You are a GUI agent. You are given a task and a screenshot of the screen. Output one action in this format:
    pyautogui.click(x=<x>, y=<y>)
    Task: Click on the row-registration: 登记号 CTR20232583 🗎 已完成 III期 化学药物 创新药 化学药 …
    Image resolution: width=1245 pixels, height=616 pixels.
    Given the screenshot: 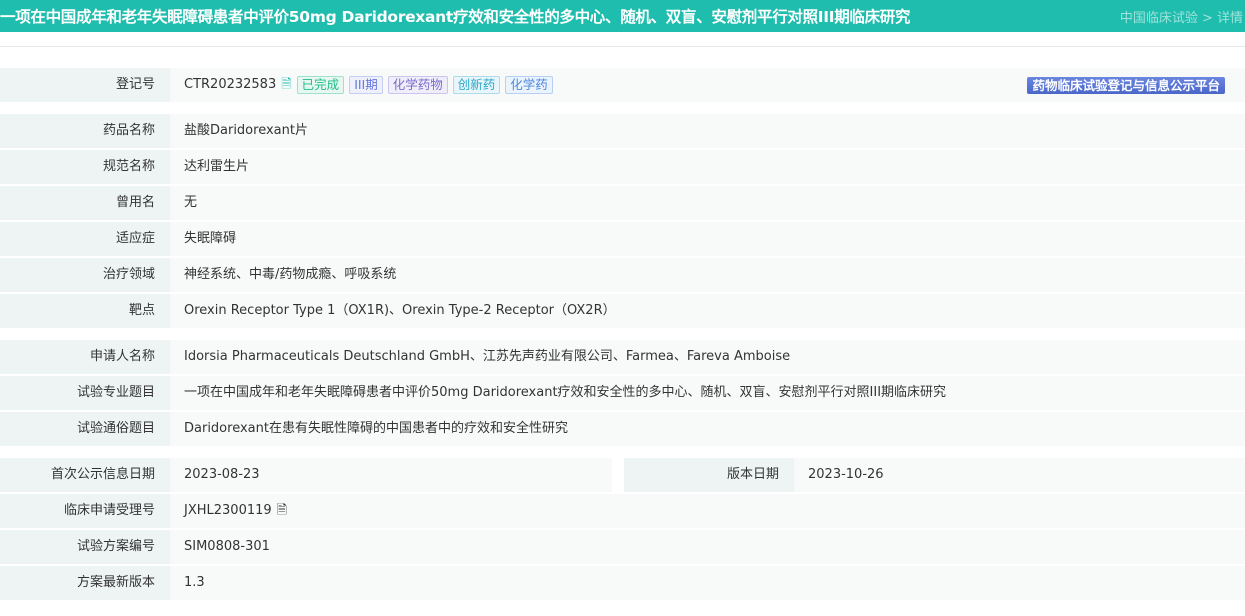 What is the action you would take?
    pyautogui.click(x=622, y=85)
    